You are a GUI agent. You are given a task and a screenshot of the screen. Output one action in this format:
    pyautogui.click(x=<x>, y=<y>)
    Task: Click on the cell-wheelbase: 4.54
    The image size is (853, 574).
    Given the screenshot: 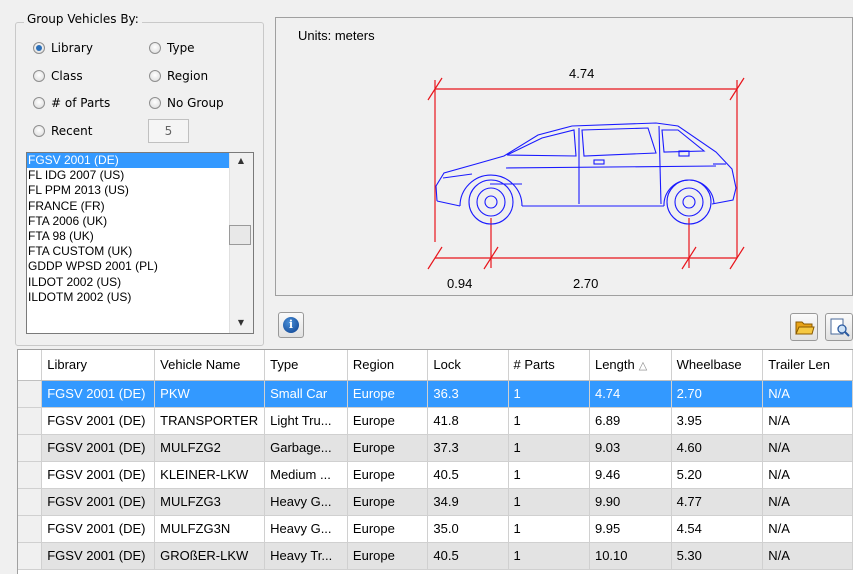 What is the action you would take?
    pyautogui.click(x=717, y=529)
    